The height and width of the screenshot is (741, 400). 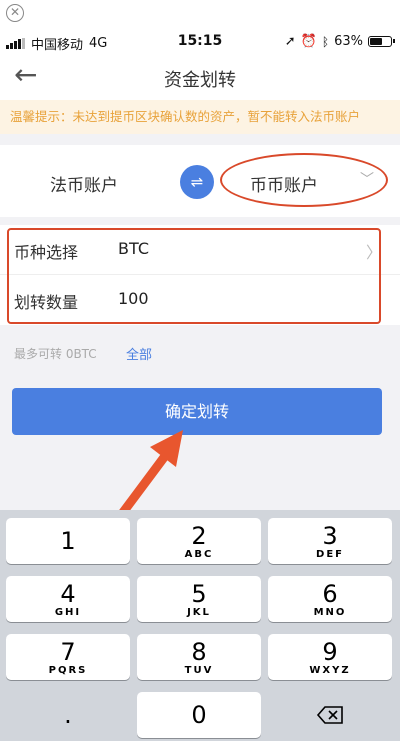 I want to click on key-5: 5 JKL, so click(x=199, y=599).